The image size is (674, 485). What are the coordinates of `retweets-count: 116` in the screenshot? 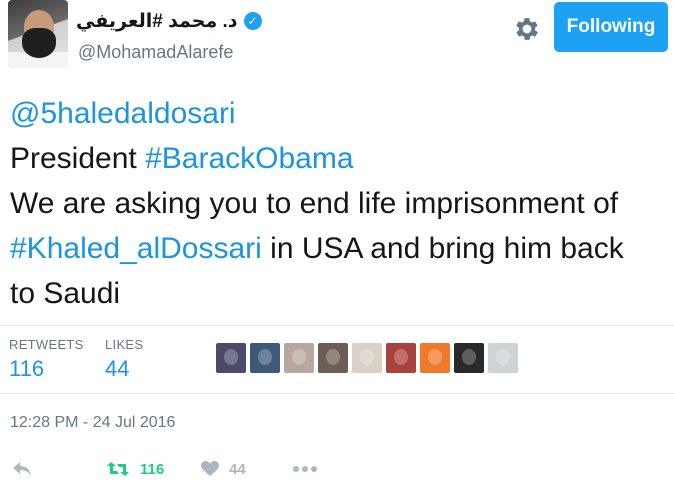 It's located at (26, 369).